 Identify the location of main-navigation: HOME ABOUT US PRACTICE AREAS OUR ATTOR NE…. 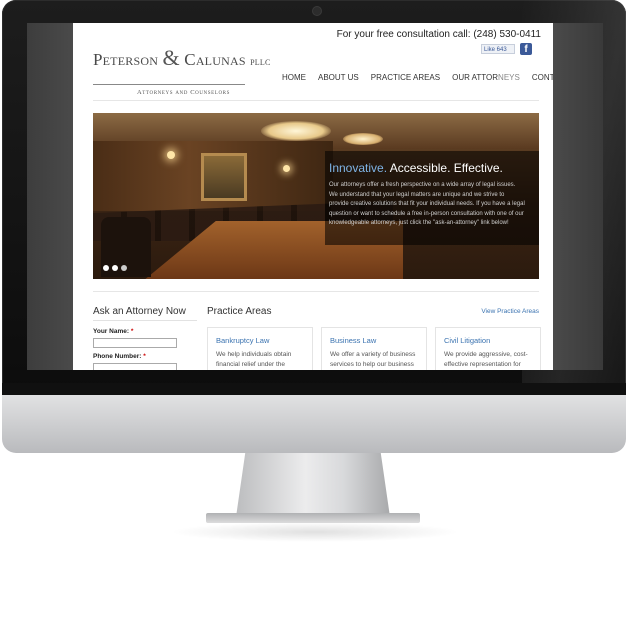
(417, 77).